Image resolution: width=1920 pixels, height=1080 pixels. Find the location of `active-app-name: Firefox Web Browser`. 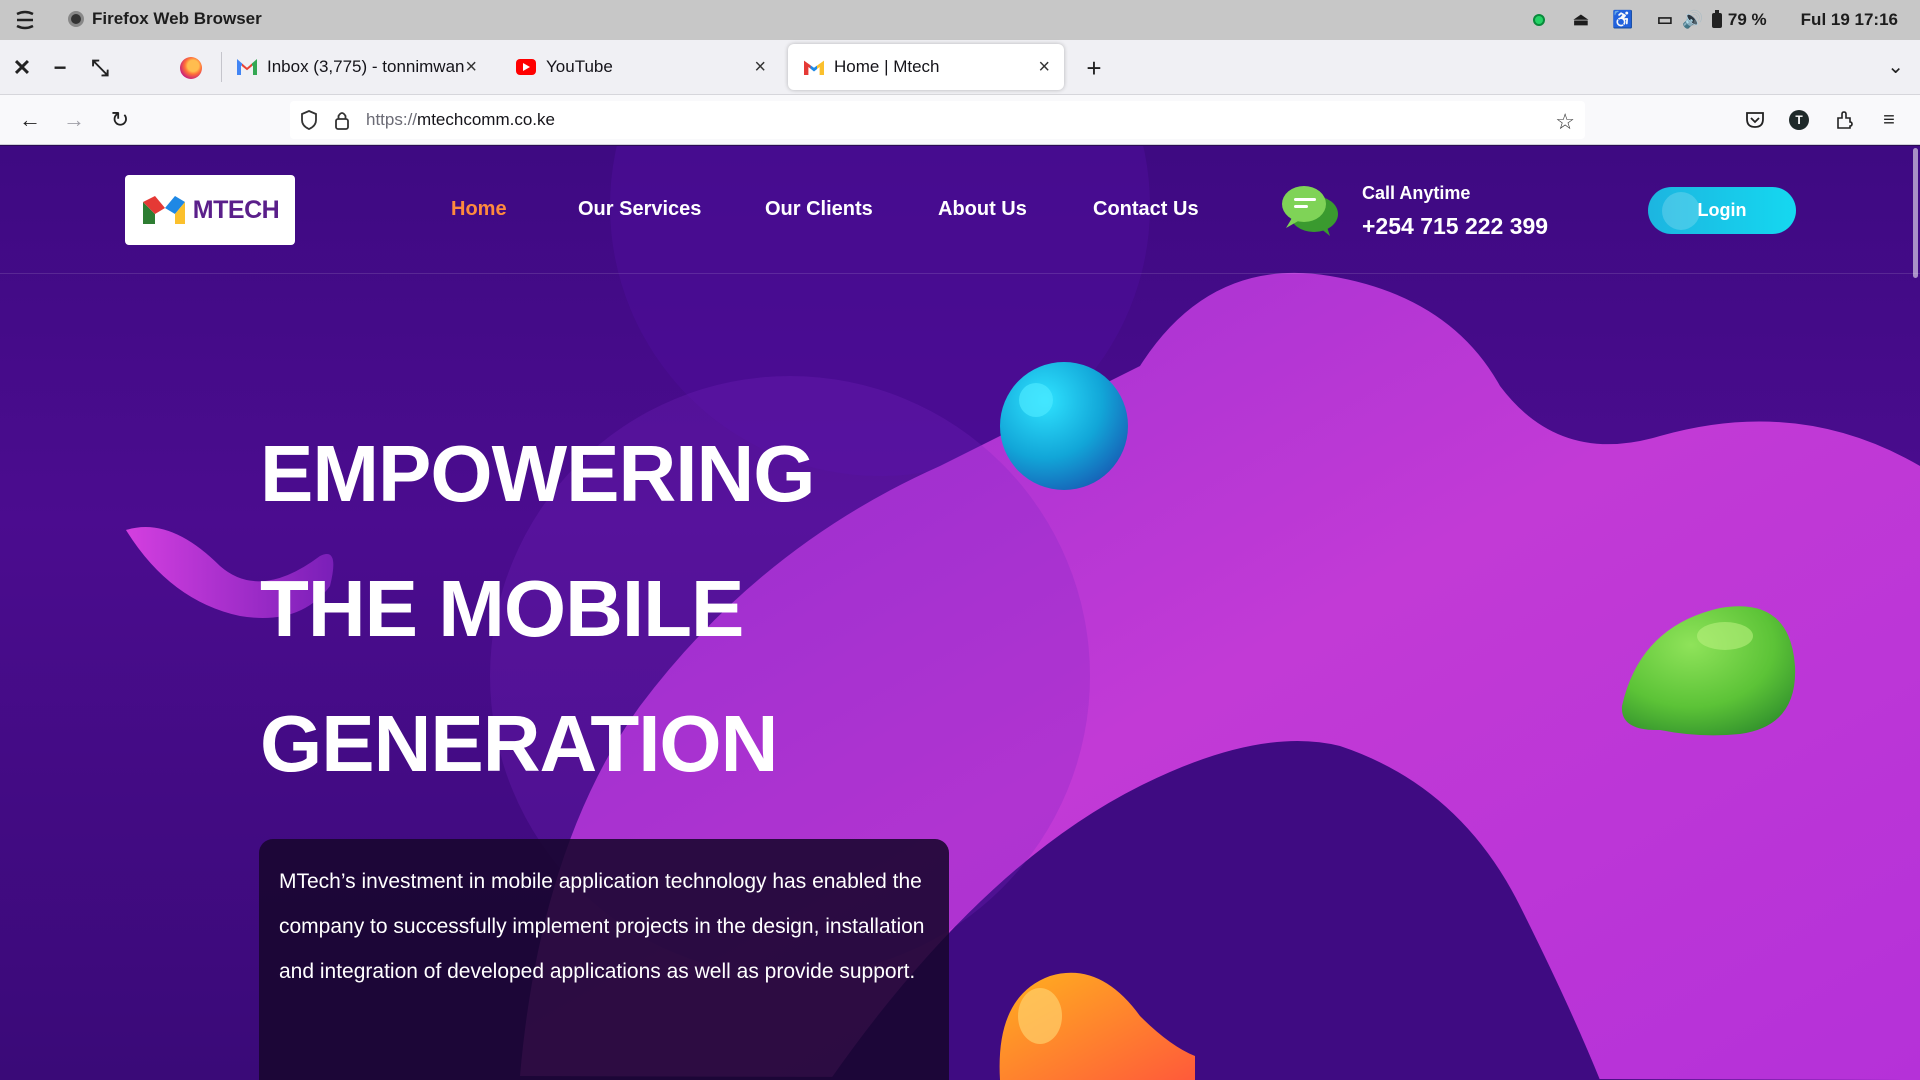

active-app-name: Firefox Web Browser is located at coordinates (177, 18).